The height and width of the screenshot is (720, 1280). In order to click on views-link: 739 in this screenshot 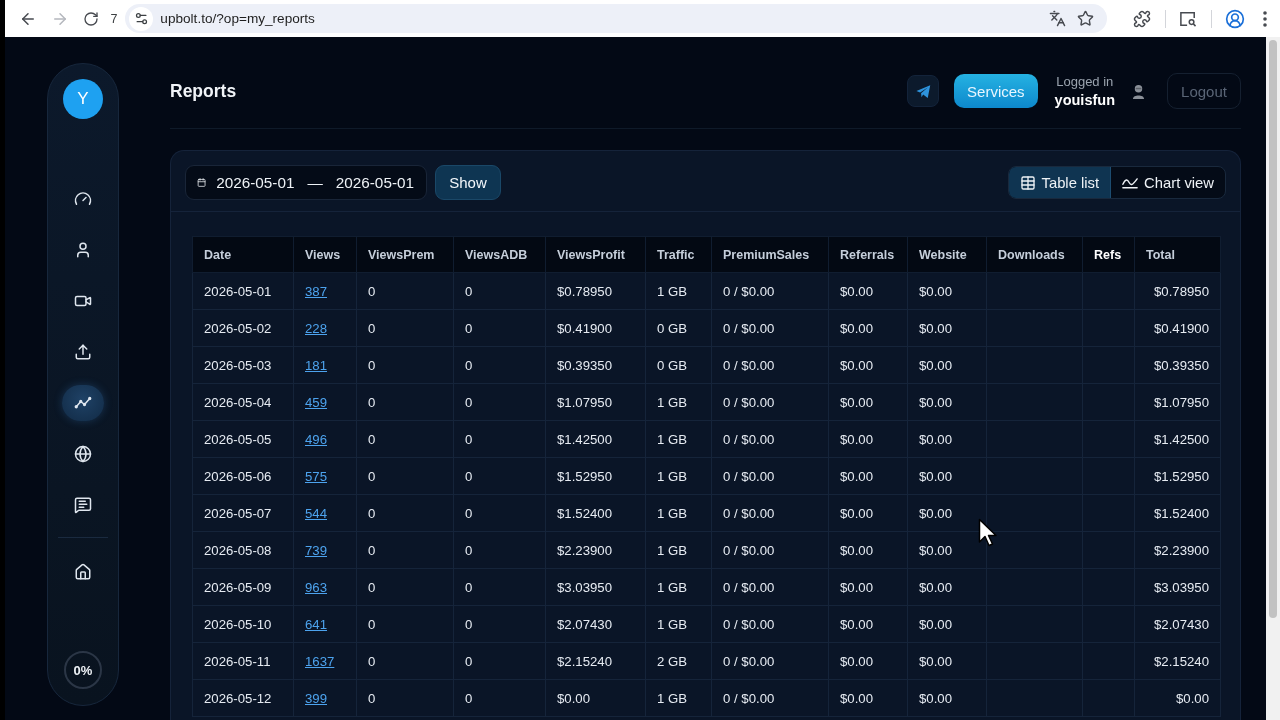, I will do `click(316, 550)`.